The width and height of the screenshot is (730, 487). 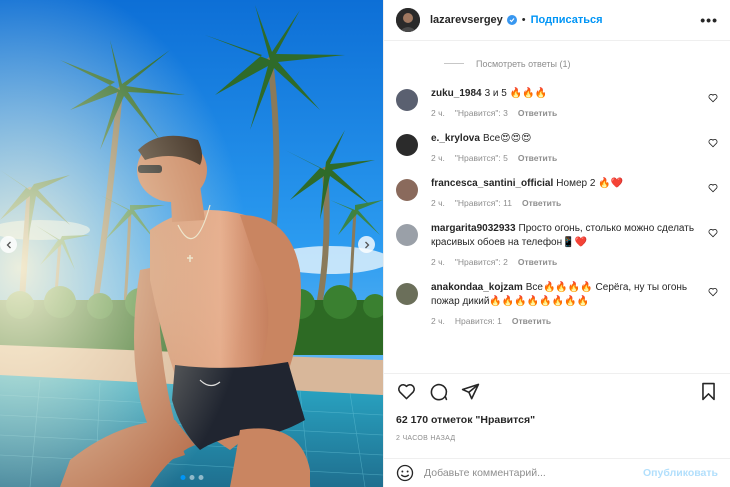 I want to click on next-arrow-icon, so click(x=366, y=244).